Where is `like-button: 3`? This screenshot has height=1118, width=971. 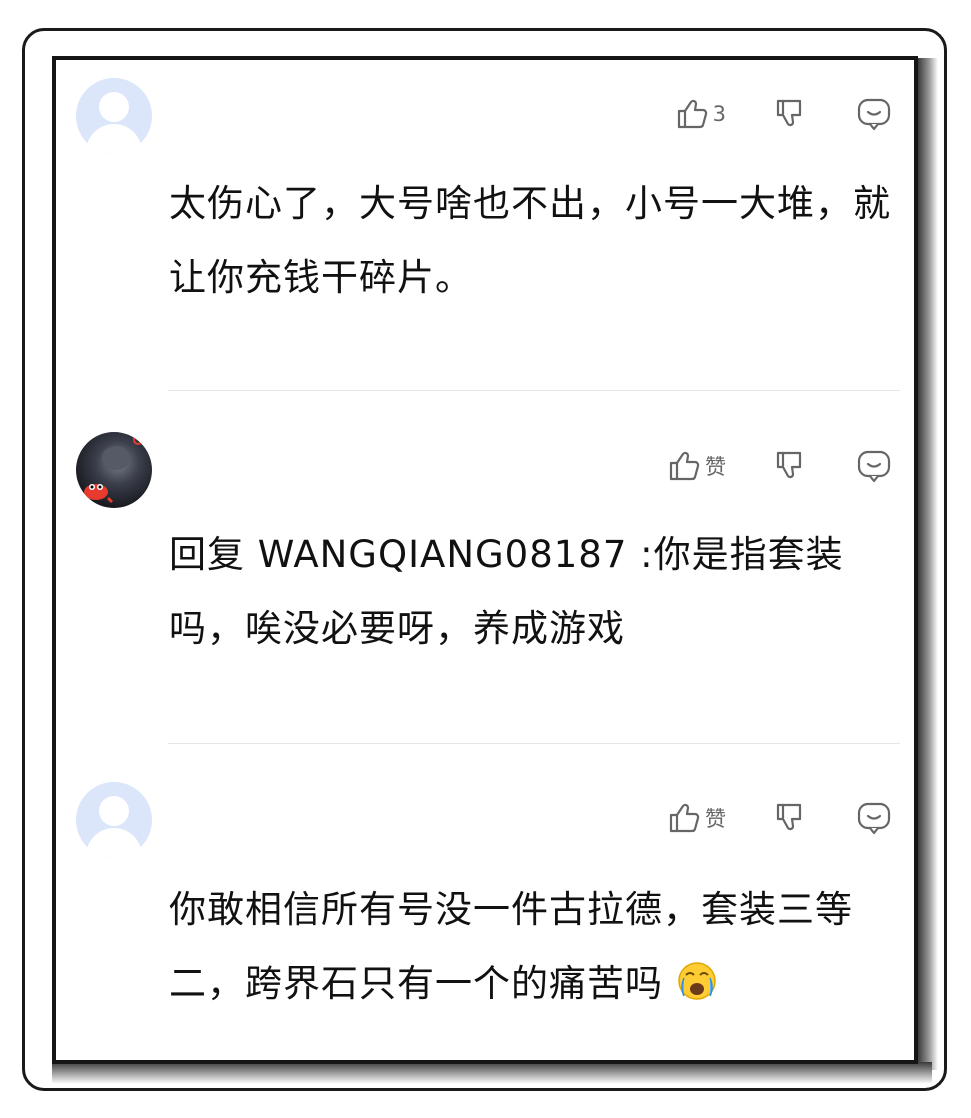 like-button: 3 is located at coordinates (700, 114).